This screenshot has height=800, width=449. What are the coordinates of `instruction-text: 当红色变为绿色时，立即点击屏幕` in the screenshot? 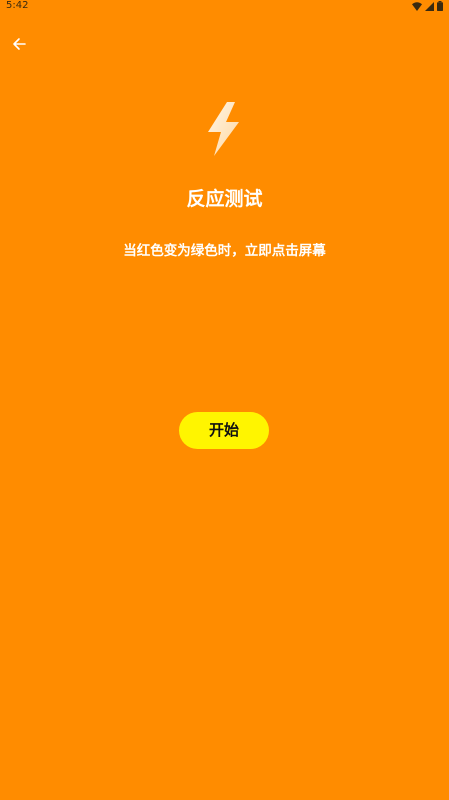 It's located at (224, 251).